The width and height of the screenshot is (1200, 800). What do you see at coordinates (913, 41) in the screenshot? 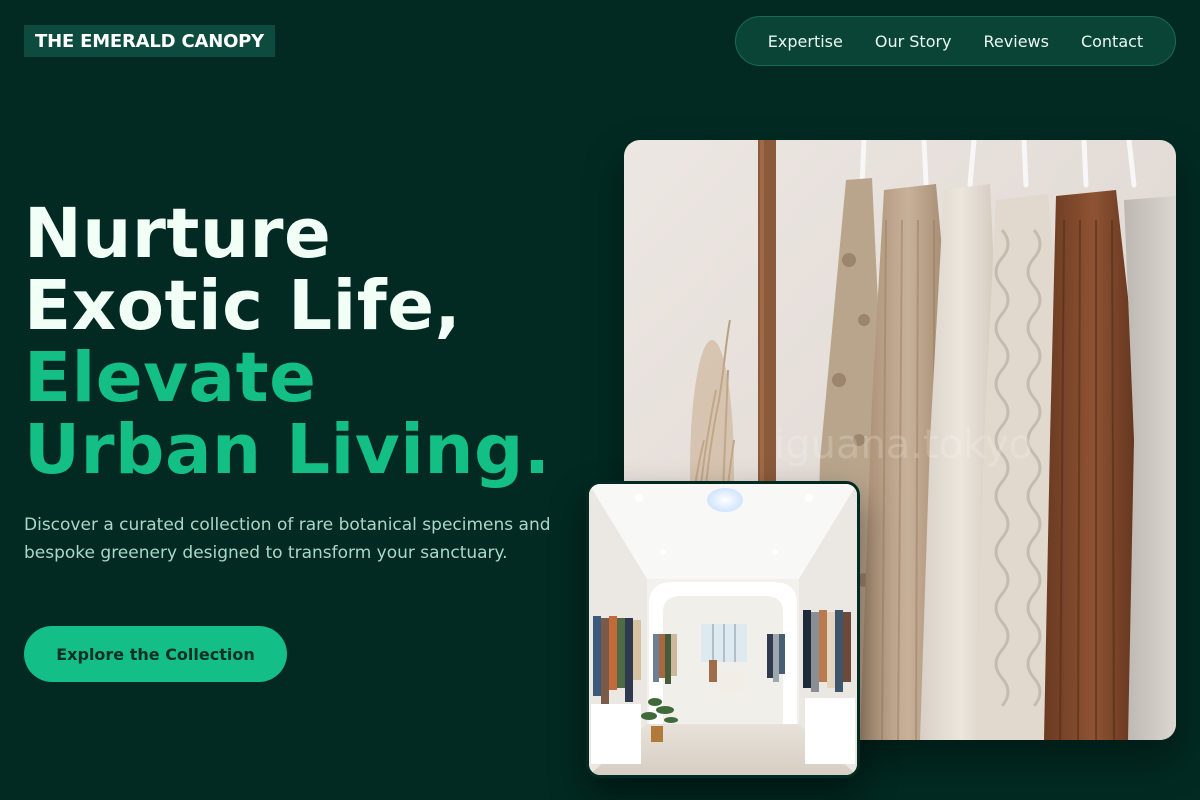
I see `nav-link-our-story: Our Story` at bounding box center [913, 41].